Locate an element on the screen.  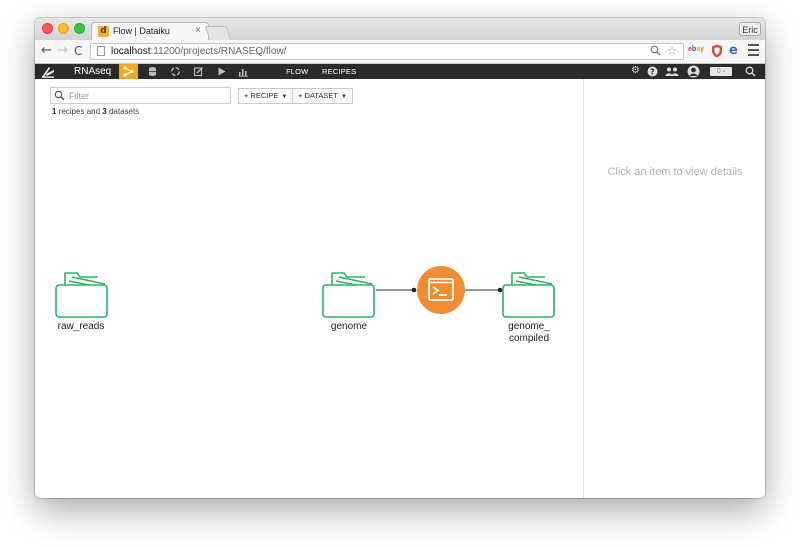
dataset-node-raw-reads is located at coordinates (82, 291).